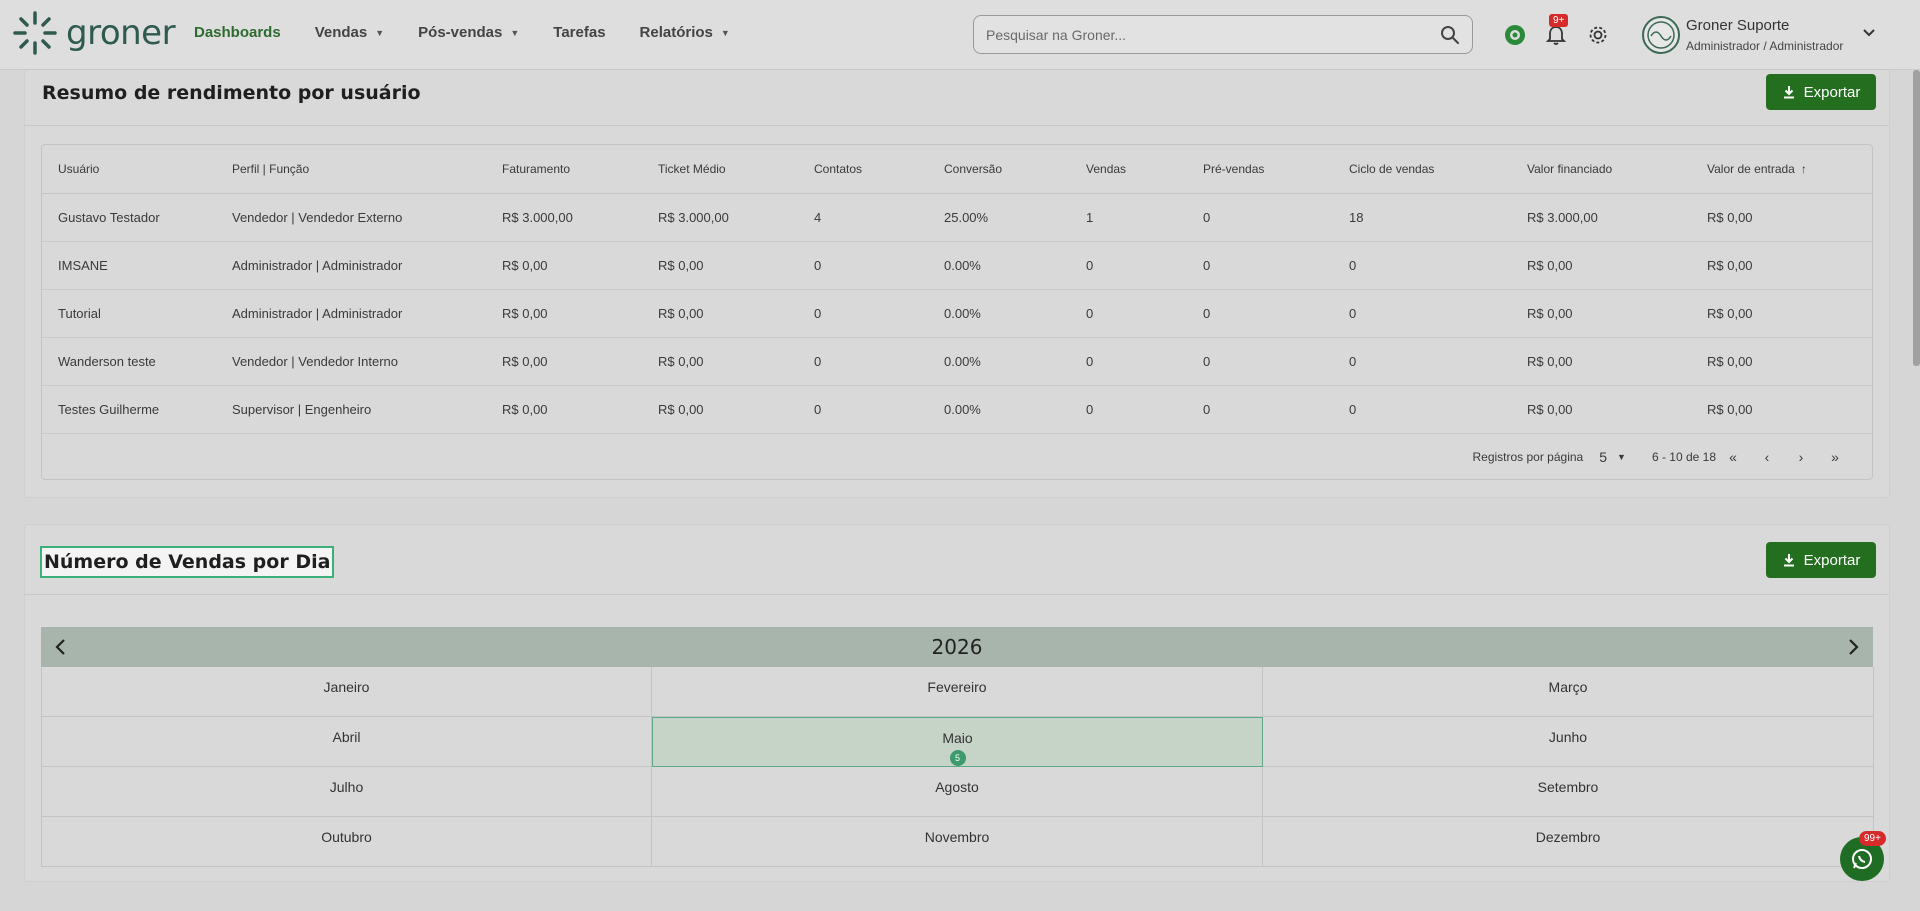 Image resolution: width=1920 pixels, height=911 pixels. What do you see at coordinates (1213, 34) in the screenshot?
I see `search-input` at bounding box center [1213, 34].